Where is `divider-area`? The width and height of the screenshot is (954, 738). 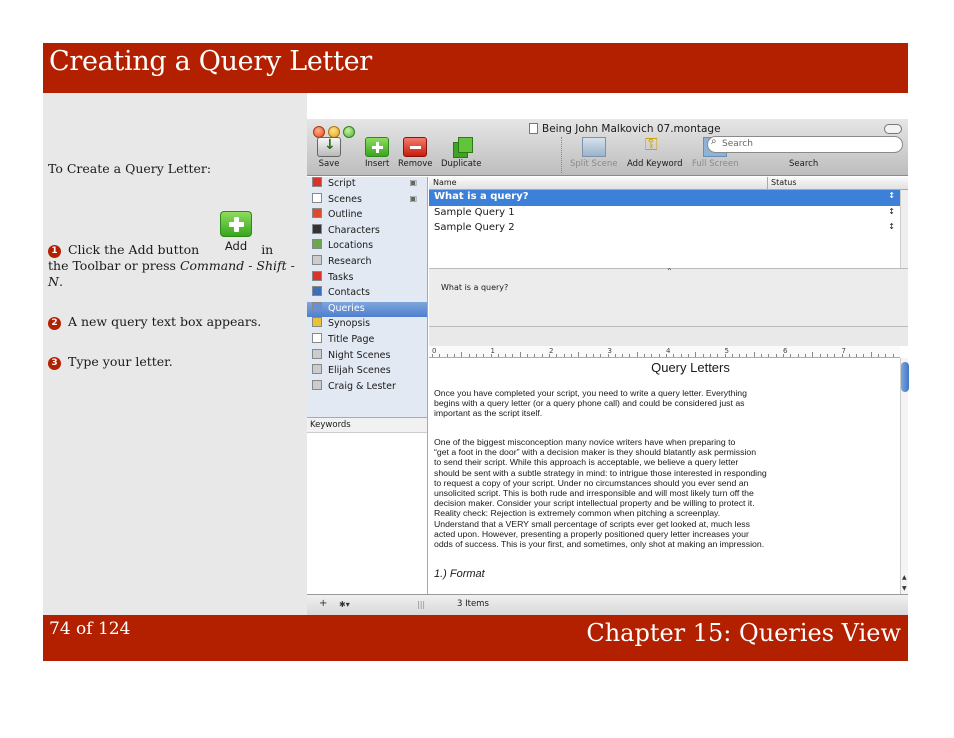
divider-area is located at coordinates (668, 336).